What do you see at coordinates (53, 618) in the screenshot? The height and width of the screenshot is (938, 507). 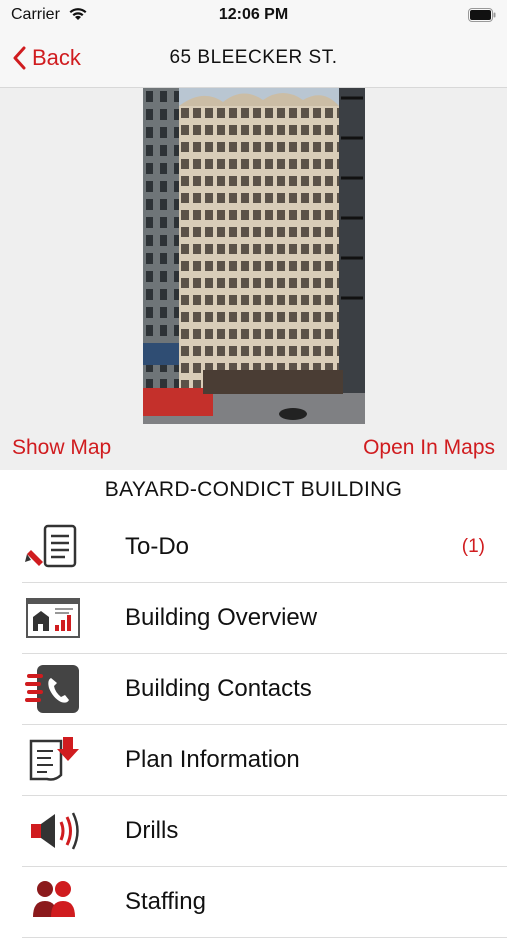 I see `building-overview-icon` at bounding box center [53, 618].